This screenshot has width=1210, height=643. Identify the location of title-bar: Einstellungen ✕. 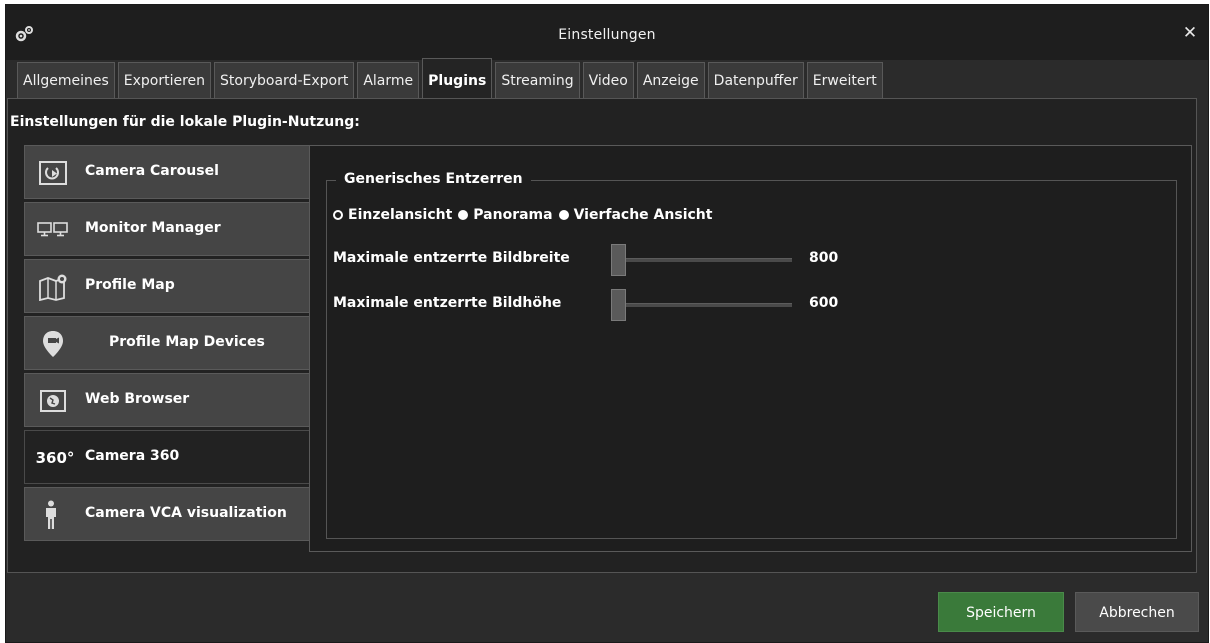
(607, 32).